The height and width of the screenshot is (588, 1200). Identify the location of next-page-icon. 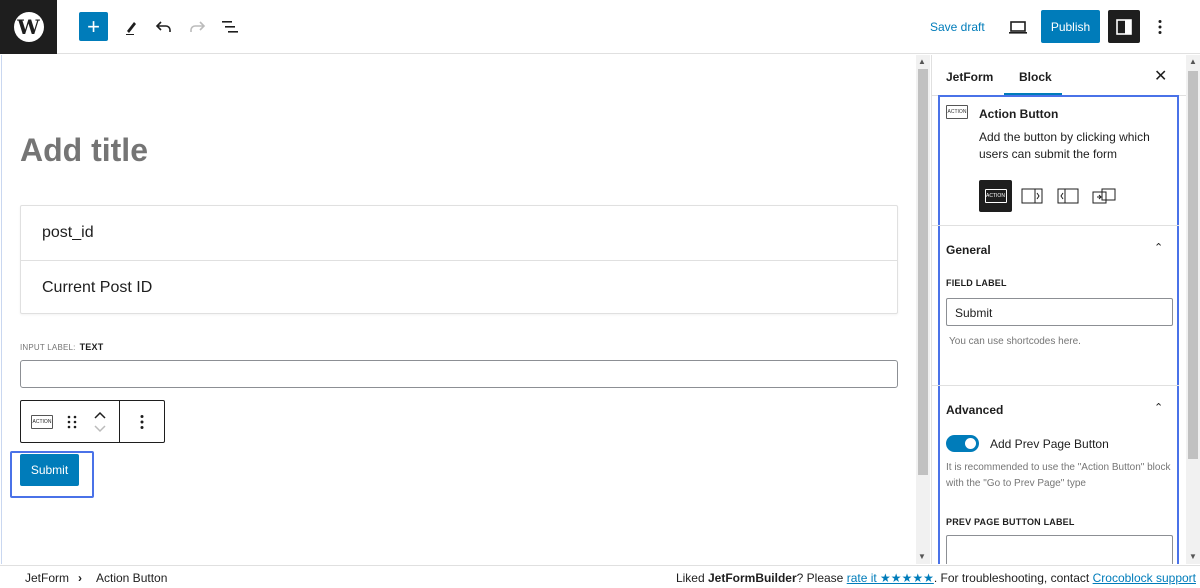
(1031, 196).